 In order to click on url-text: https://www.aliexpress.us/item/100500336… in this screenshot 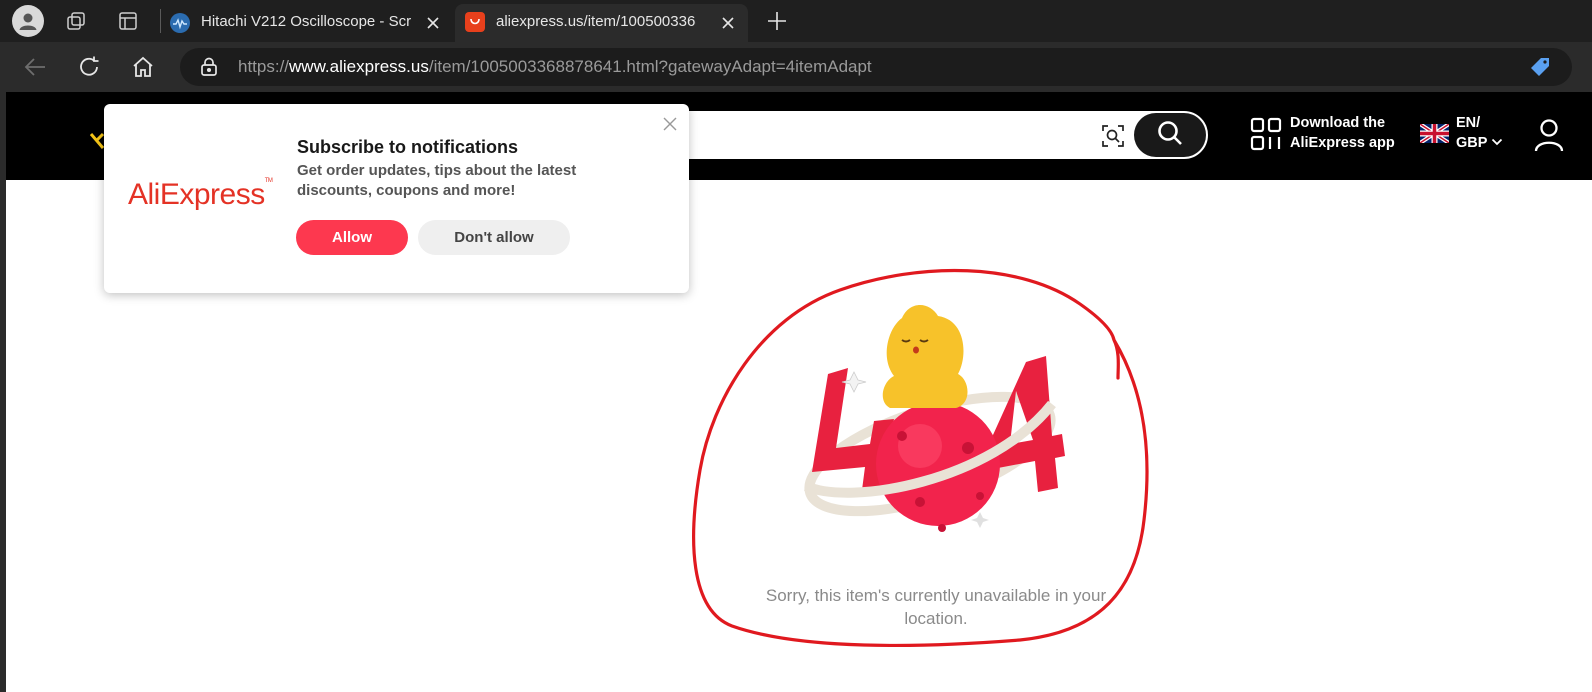, I will do `click(555, 67)`.